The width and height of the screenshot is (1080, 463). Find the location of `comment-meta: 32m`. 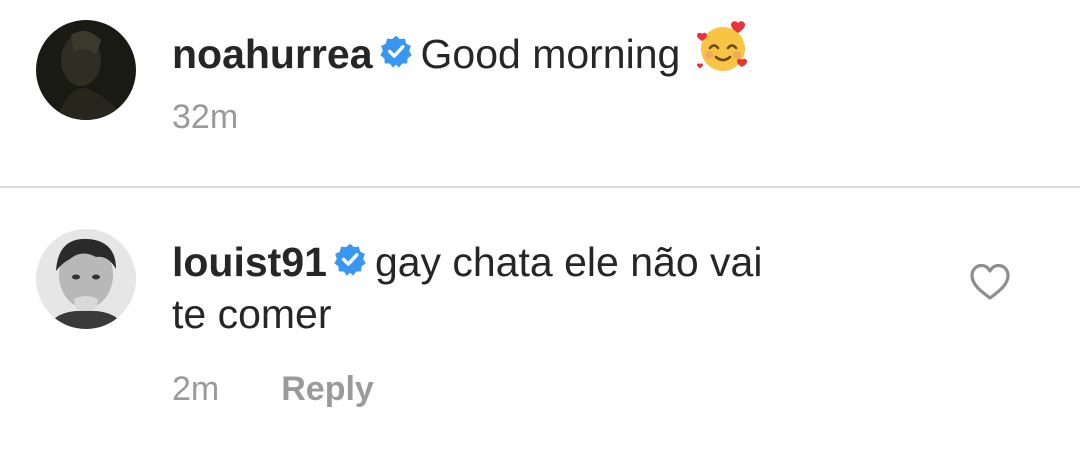

comment-meta: 32m is located at coordinates (205, 117).